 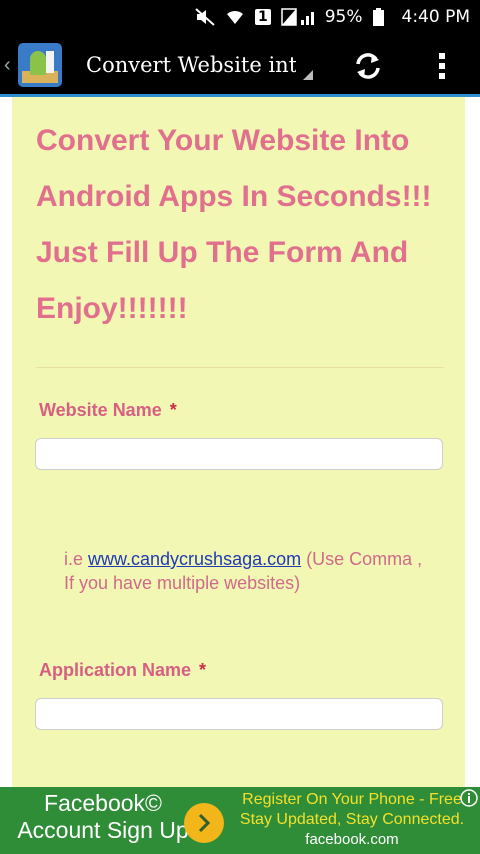 I want to click on website-name-label: Website Name *, so click(x=108, y=410).